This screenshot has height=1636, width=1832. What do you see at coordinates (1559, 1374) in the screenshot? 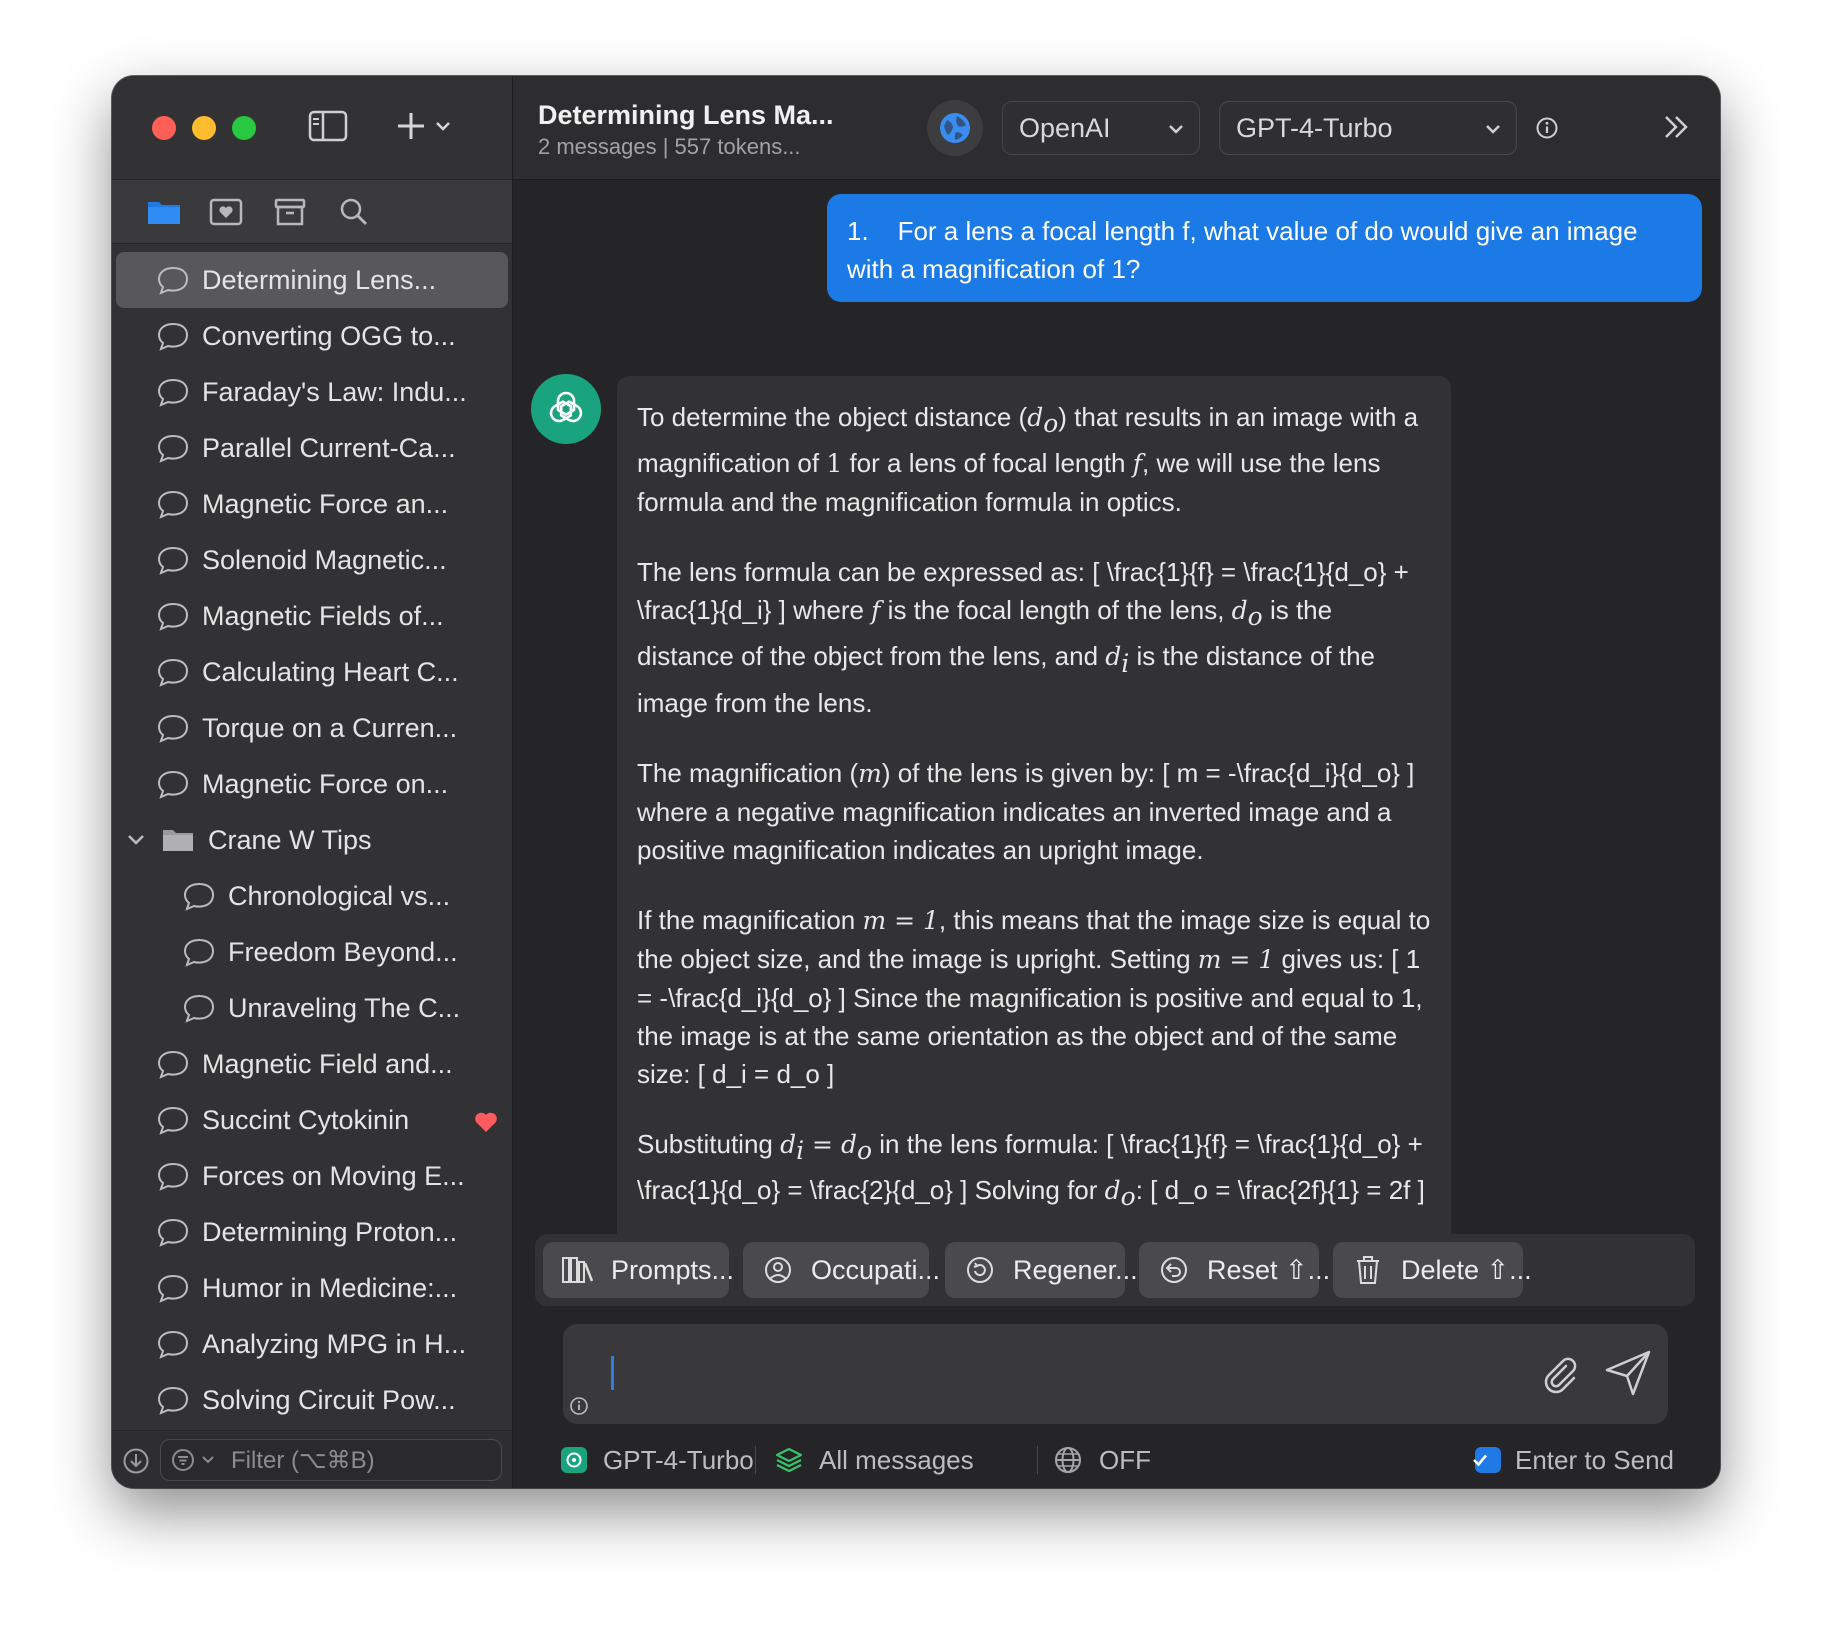
I see `paperclip-icon` at bounding box center [1559, 1374].